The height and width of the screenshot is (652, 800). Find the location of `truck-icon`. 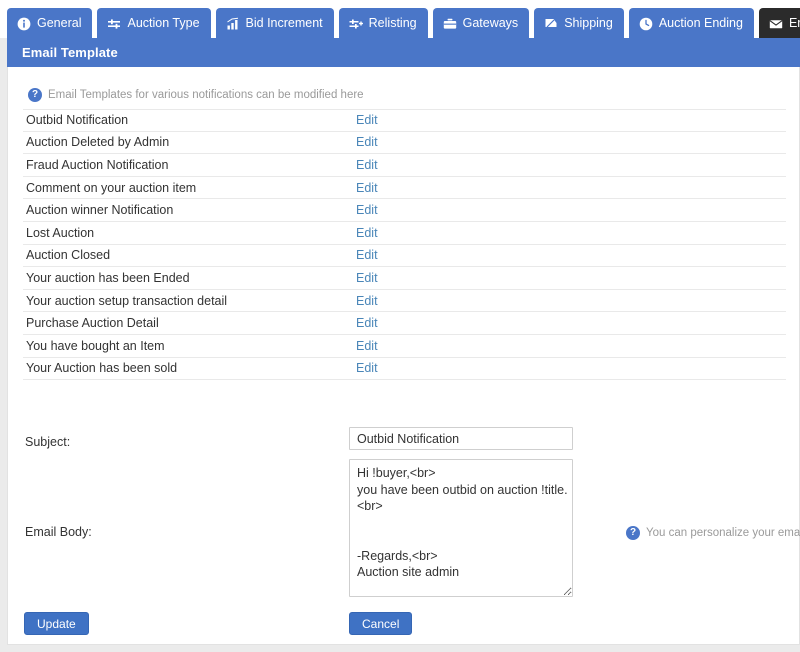

truck-icon is located at coordinates (551, 24).